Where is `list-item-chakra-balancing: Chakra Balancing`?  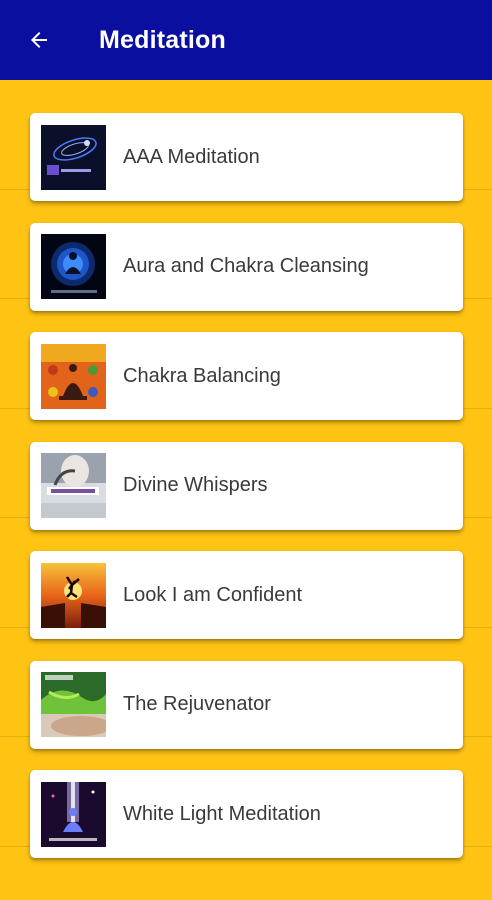
list-item-chakra-balancing: Chakra Balancing is located at coordinates (246, 376).